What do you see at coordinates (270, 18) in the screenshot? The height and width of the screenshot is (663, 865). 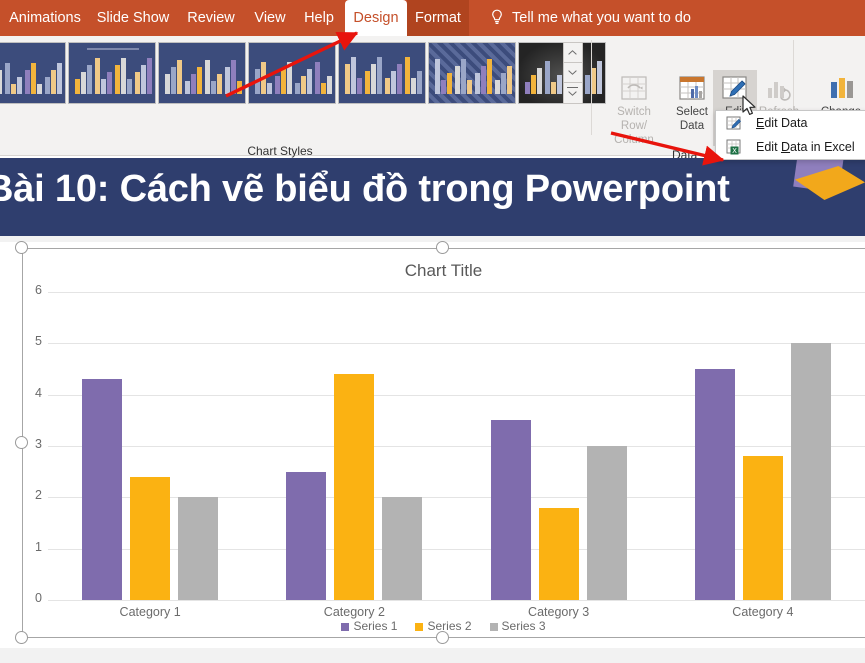 I see `tab-view: View` at bounding box center [270, 18].